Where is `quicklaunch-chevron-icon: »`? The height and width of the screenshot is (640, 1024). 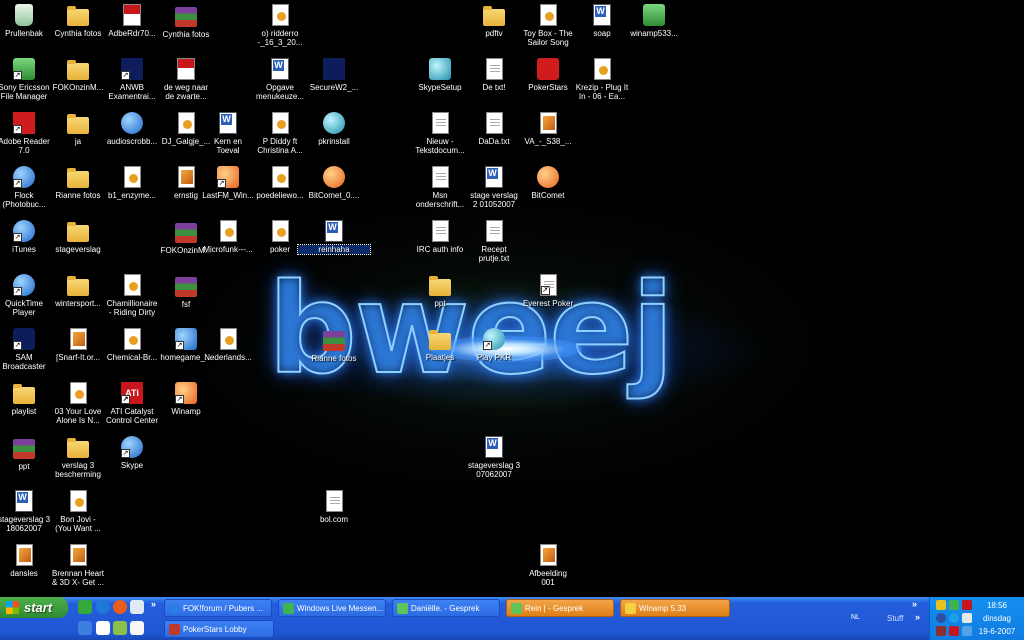
quicklaunch-chevron-icon: » is located at coordinates (153, 604).